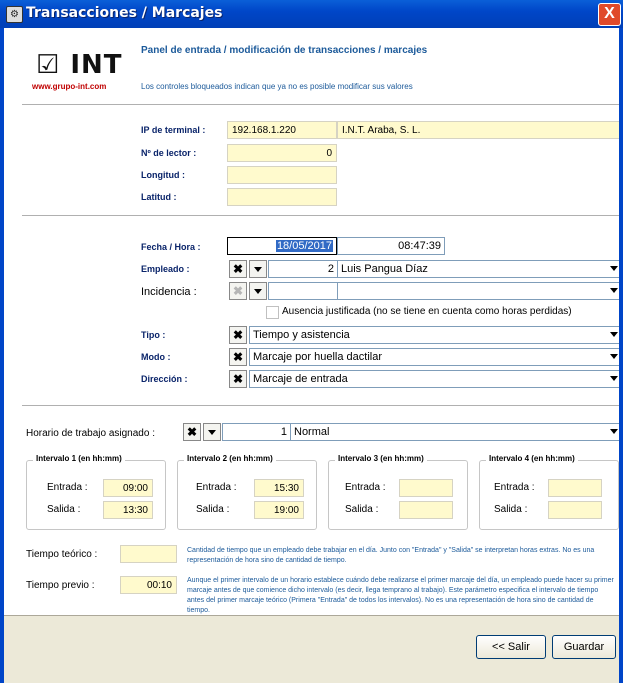 This screenshot has height=683, width=623. Describe the element at coordinates (62, 554) in the screenshot. I see `theoretical-time-label: Tiempo teórico :` at that location.